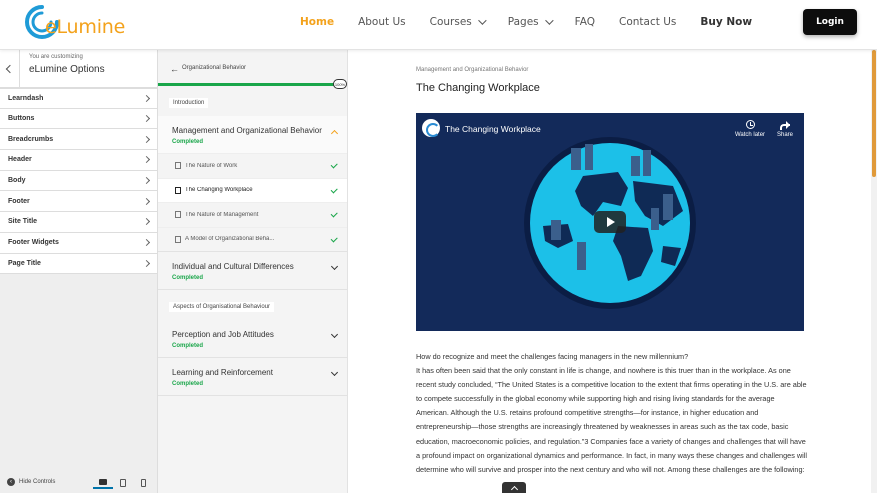 This screenshot has height=493, width=877. What do you see at coordinates (78, 222) in the screenshot?
I see `customizer-item-site-title: Site Title` at bounding box center [78, 222].